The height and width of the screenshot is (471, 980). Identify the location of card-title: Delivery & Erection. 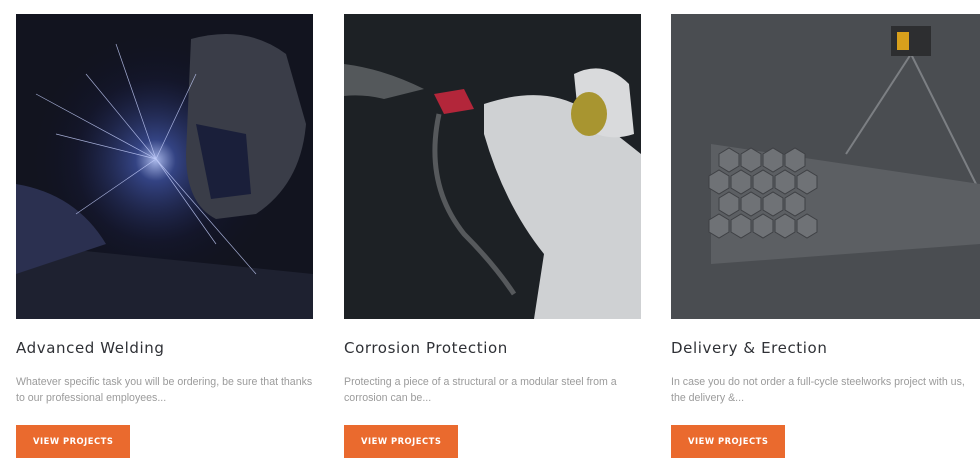
(825, 351).